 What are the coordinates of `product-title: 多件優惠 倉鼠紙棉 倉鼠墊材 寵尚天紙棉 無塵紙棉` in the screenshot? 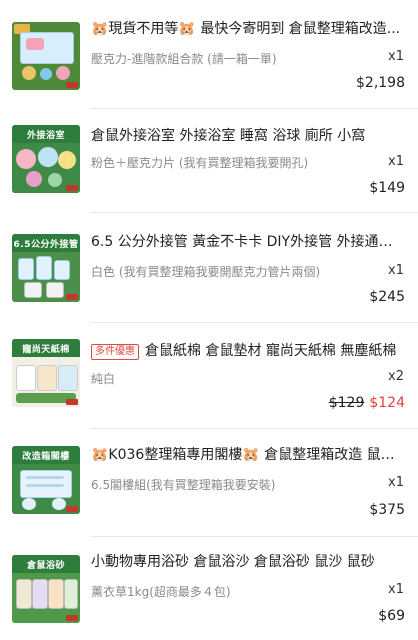 It's located at (248, 351).